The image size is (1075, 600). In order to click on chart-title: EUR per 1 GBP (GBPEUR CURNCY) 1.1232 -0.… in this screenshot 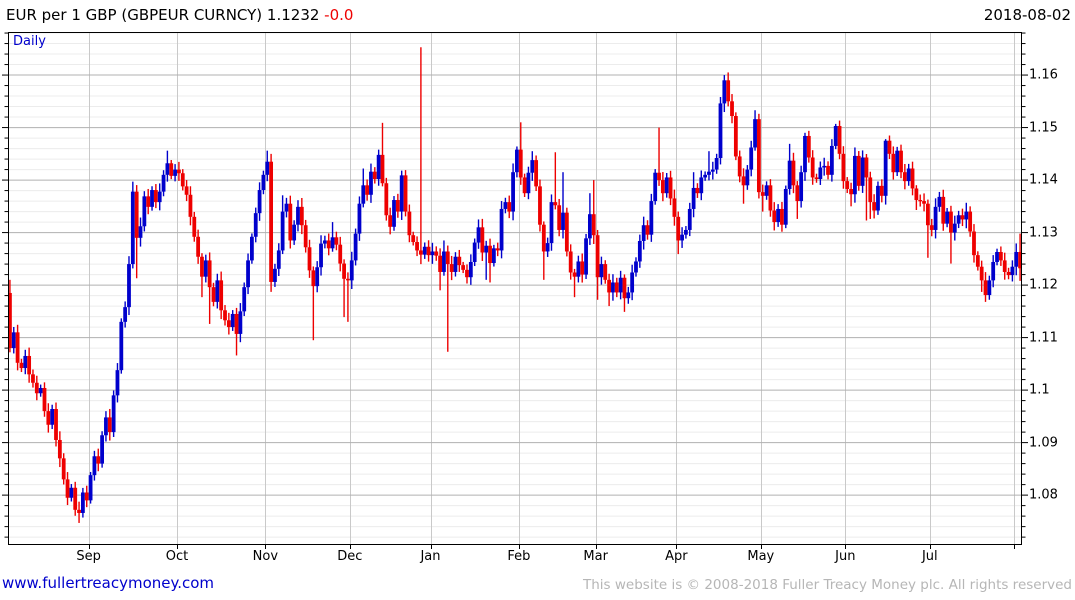, I will do `click(179, 15)`.